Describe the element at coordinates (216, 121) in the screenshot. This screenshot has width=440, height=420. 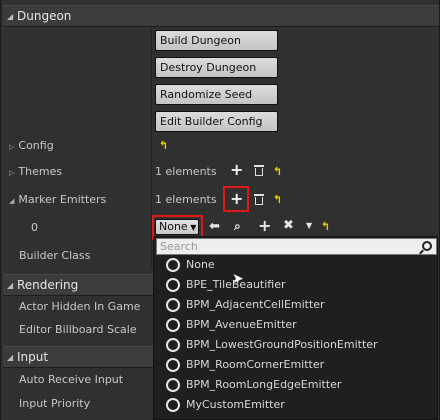
I see `edit-builder-config-button: Edit Builder Config` at that location.